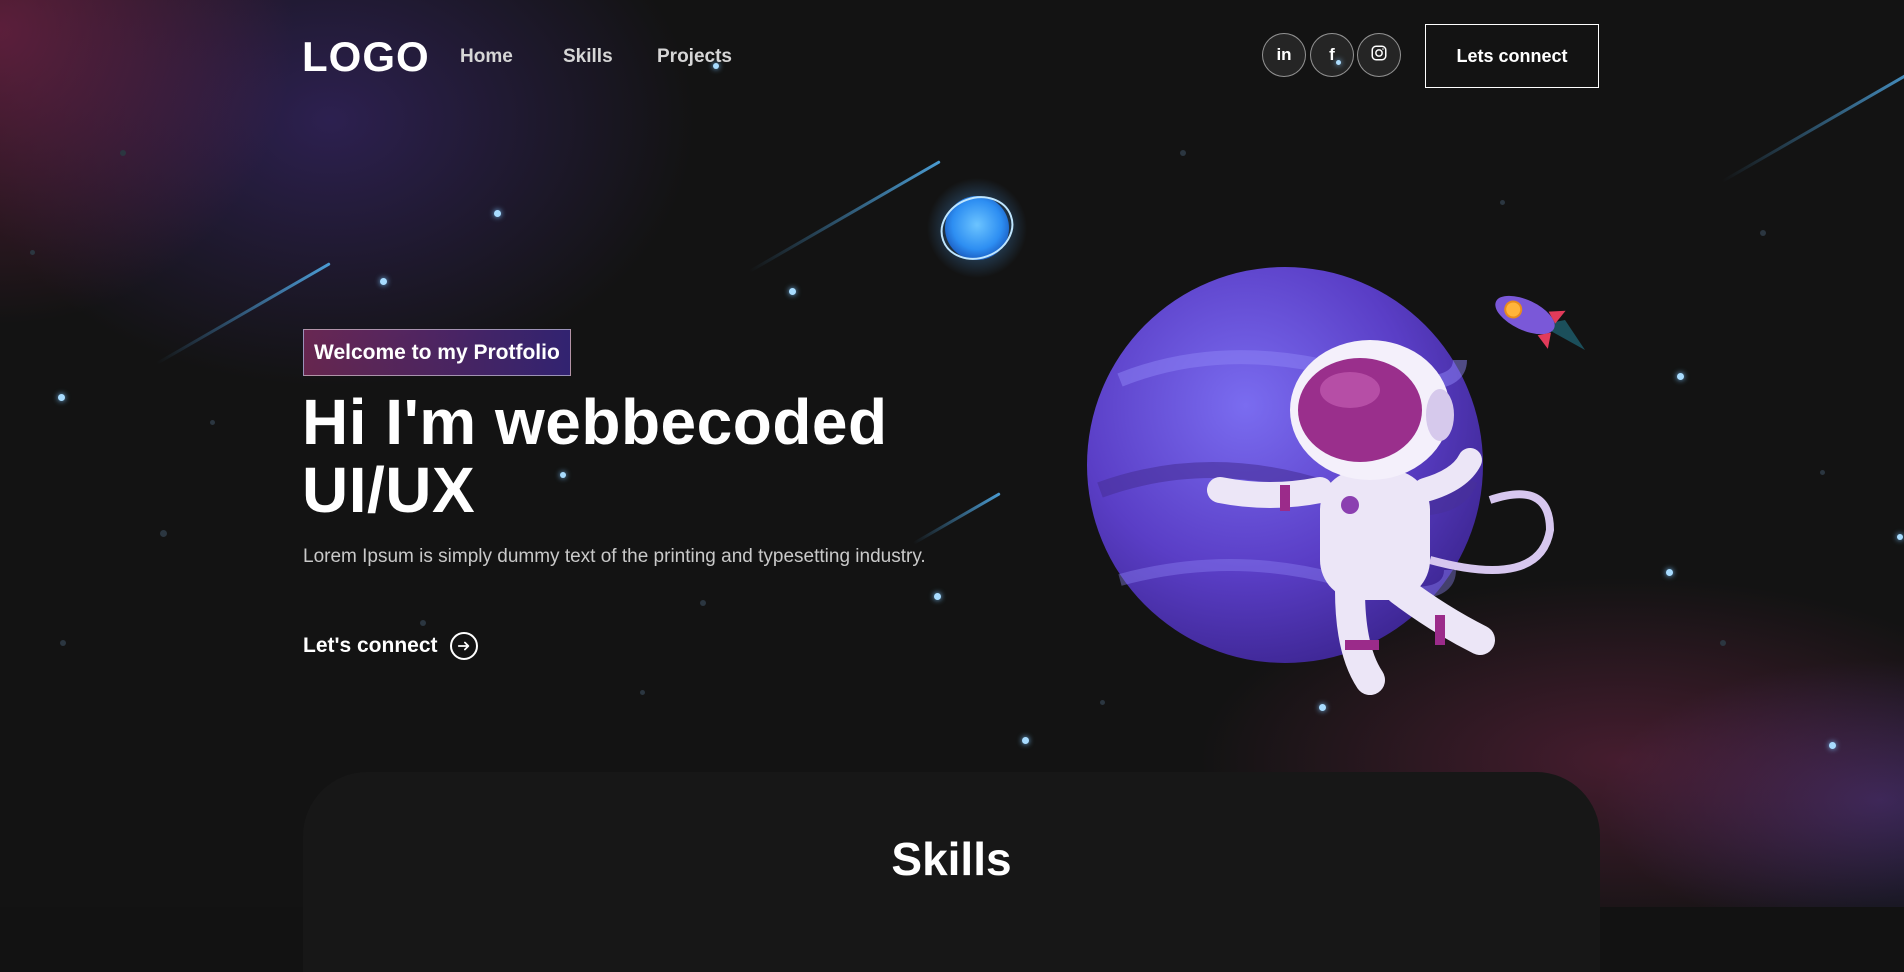  Describe the element at coordinates (694, 57) in the screenshot. I see `nav-link-projects: Projects` at that location.